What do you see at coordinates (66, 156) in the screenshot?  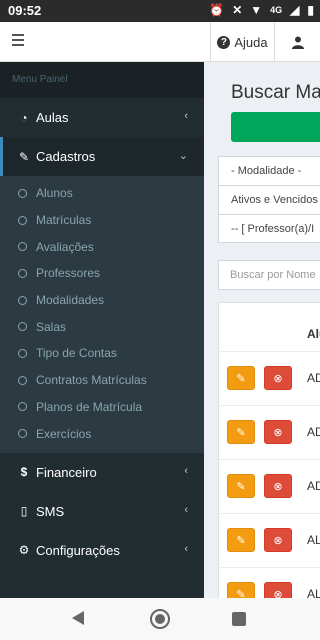 I see `sidebar-item-label: Cadastros` at bounding box center [66, 156].